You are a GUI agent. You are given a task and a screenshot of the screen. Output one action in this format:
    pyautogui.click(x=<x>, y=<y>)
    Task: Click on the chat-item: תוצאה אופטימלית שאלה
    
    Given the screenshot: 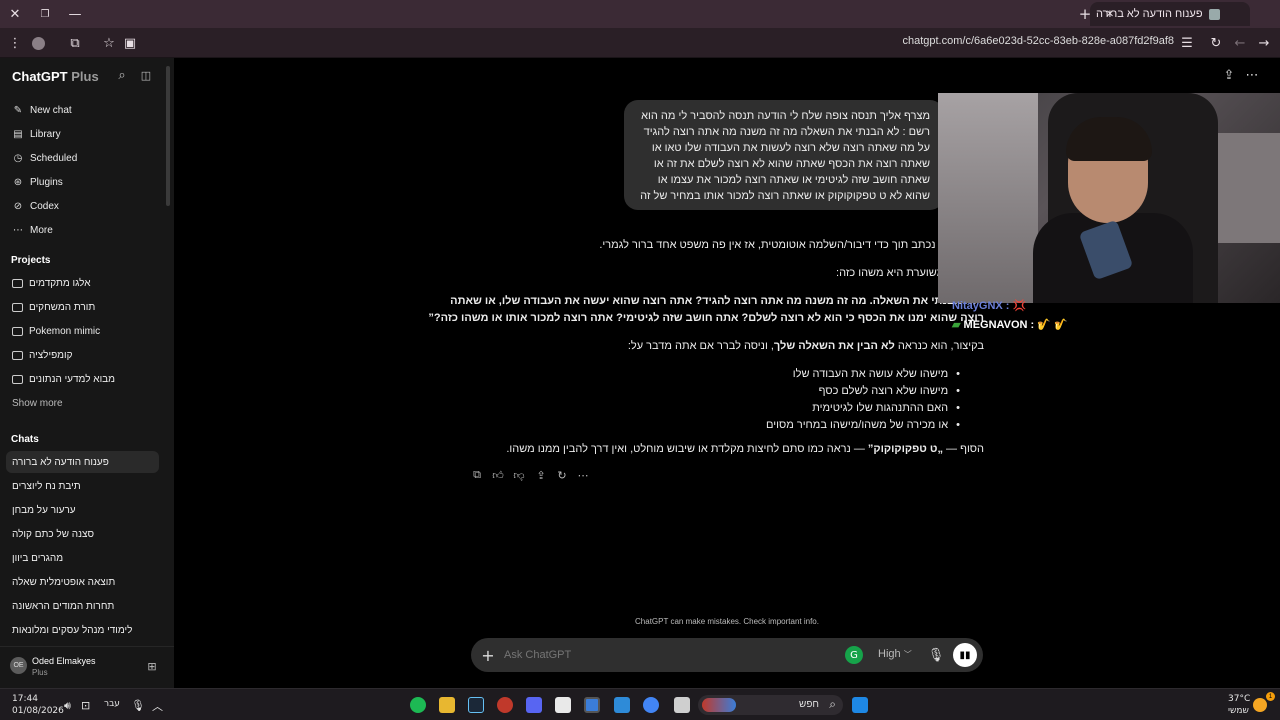 What is the action you would take?
    pyautogui.click(x=82, y=582)
    